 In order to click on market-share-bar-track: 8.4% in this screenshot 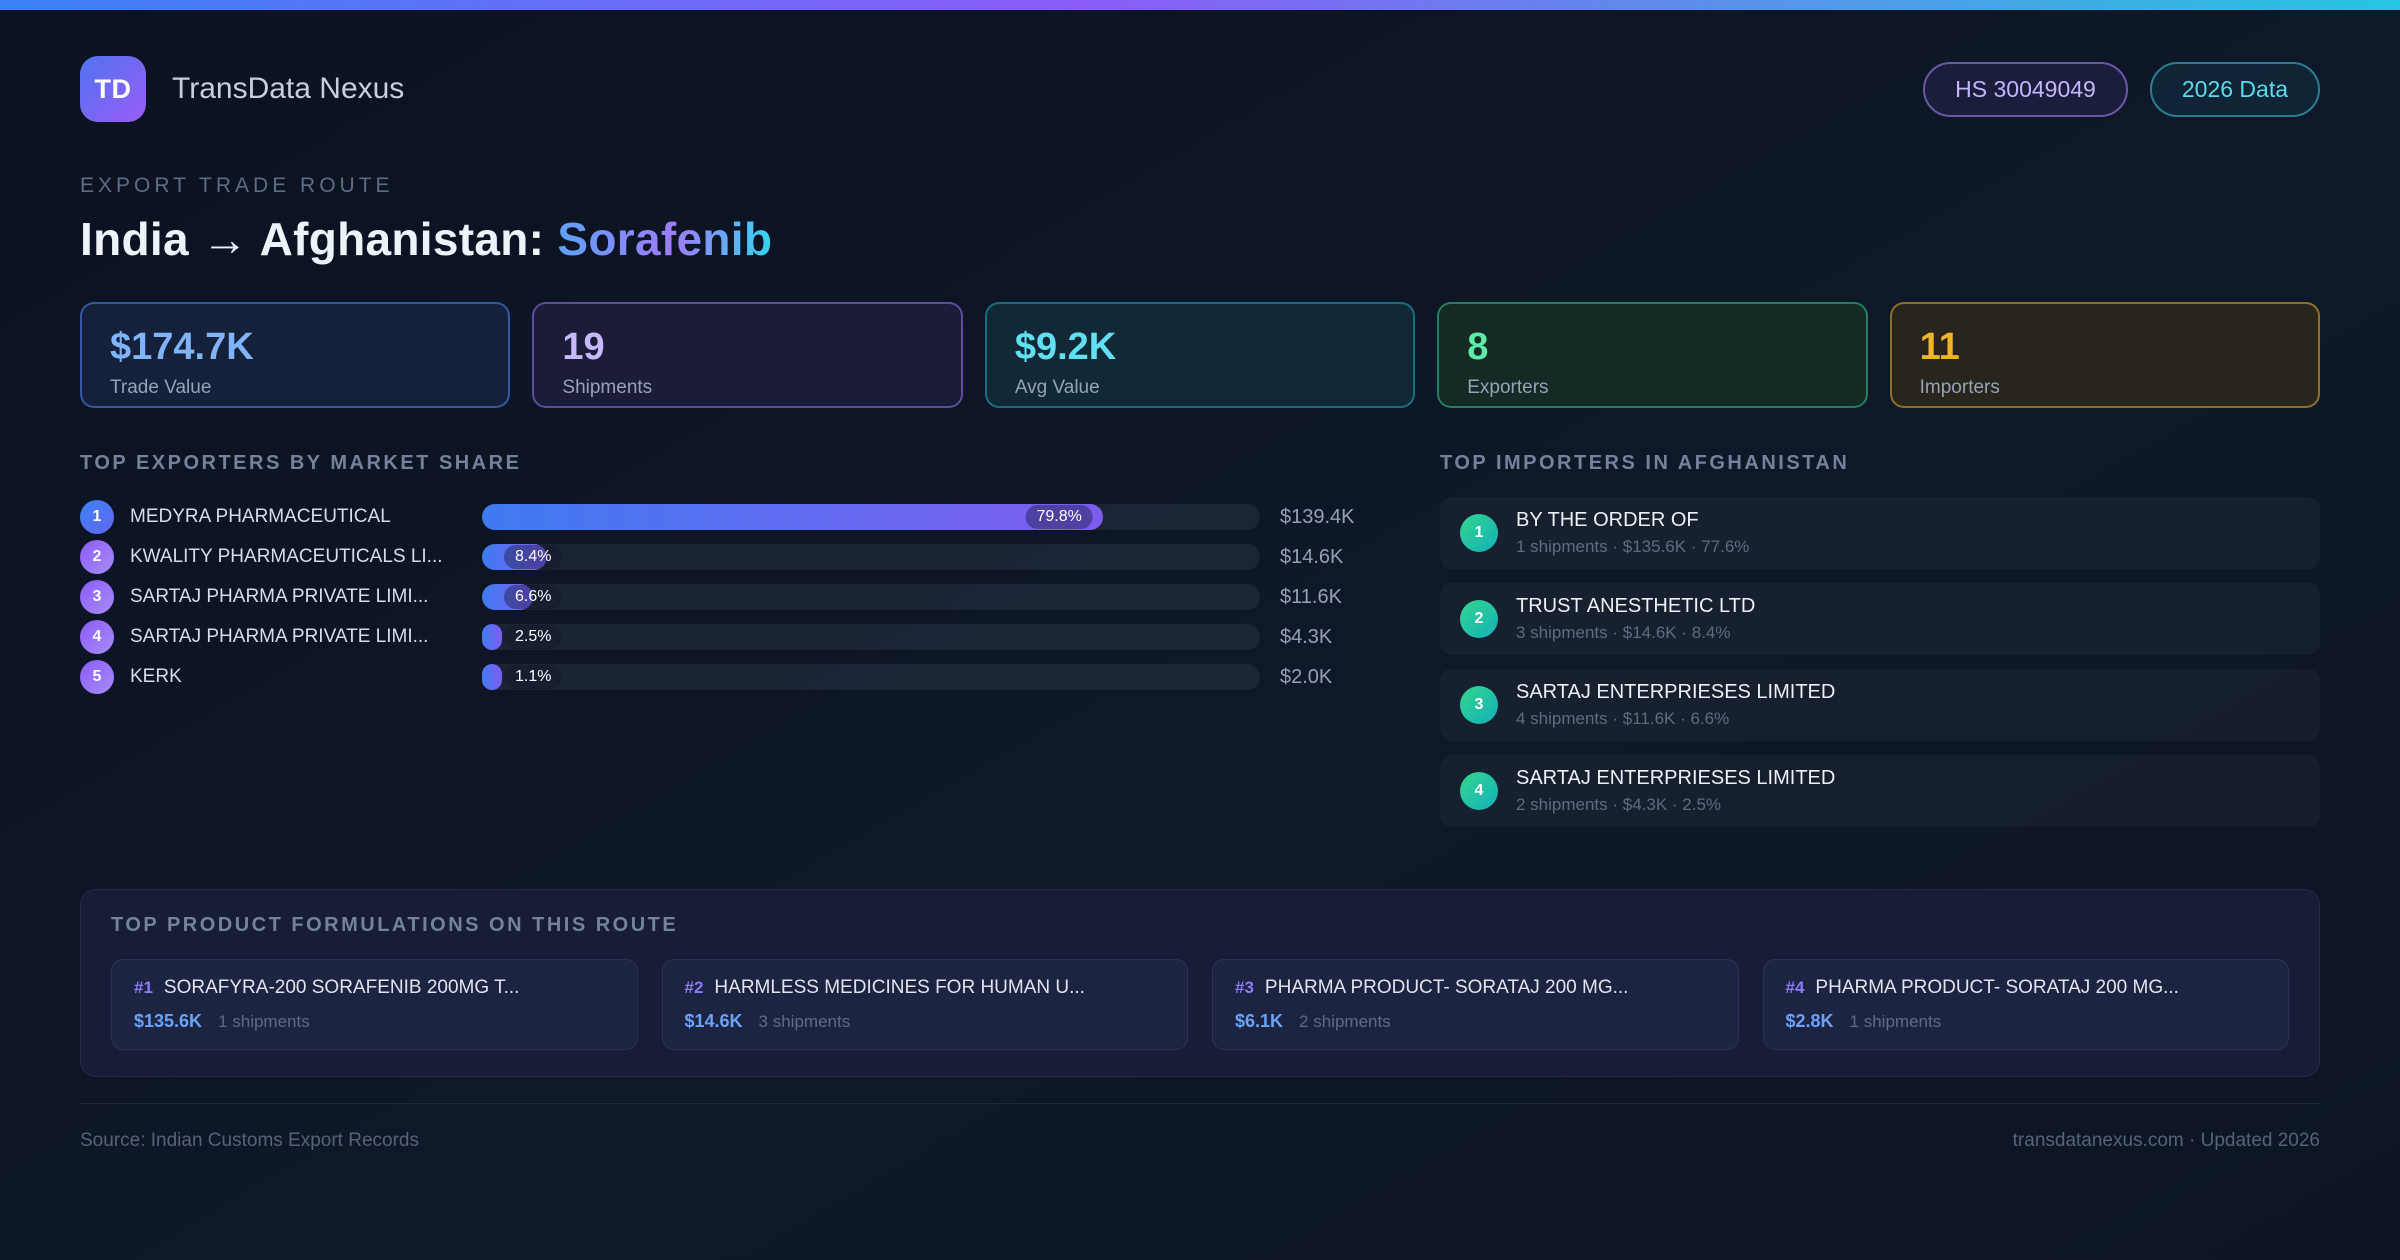, I will do `click(871, 557)`.